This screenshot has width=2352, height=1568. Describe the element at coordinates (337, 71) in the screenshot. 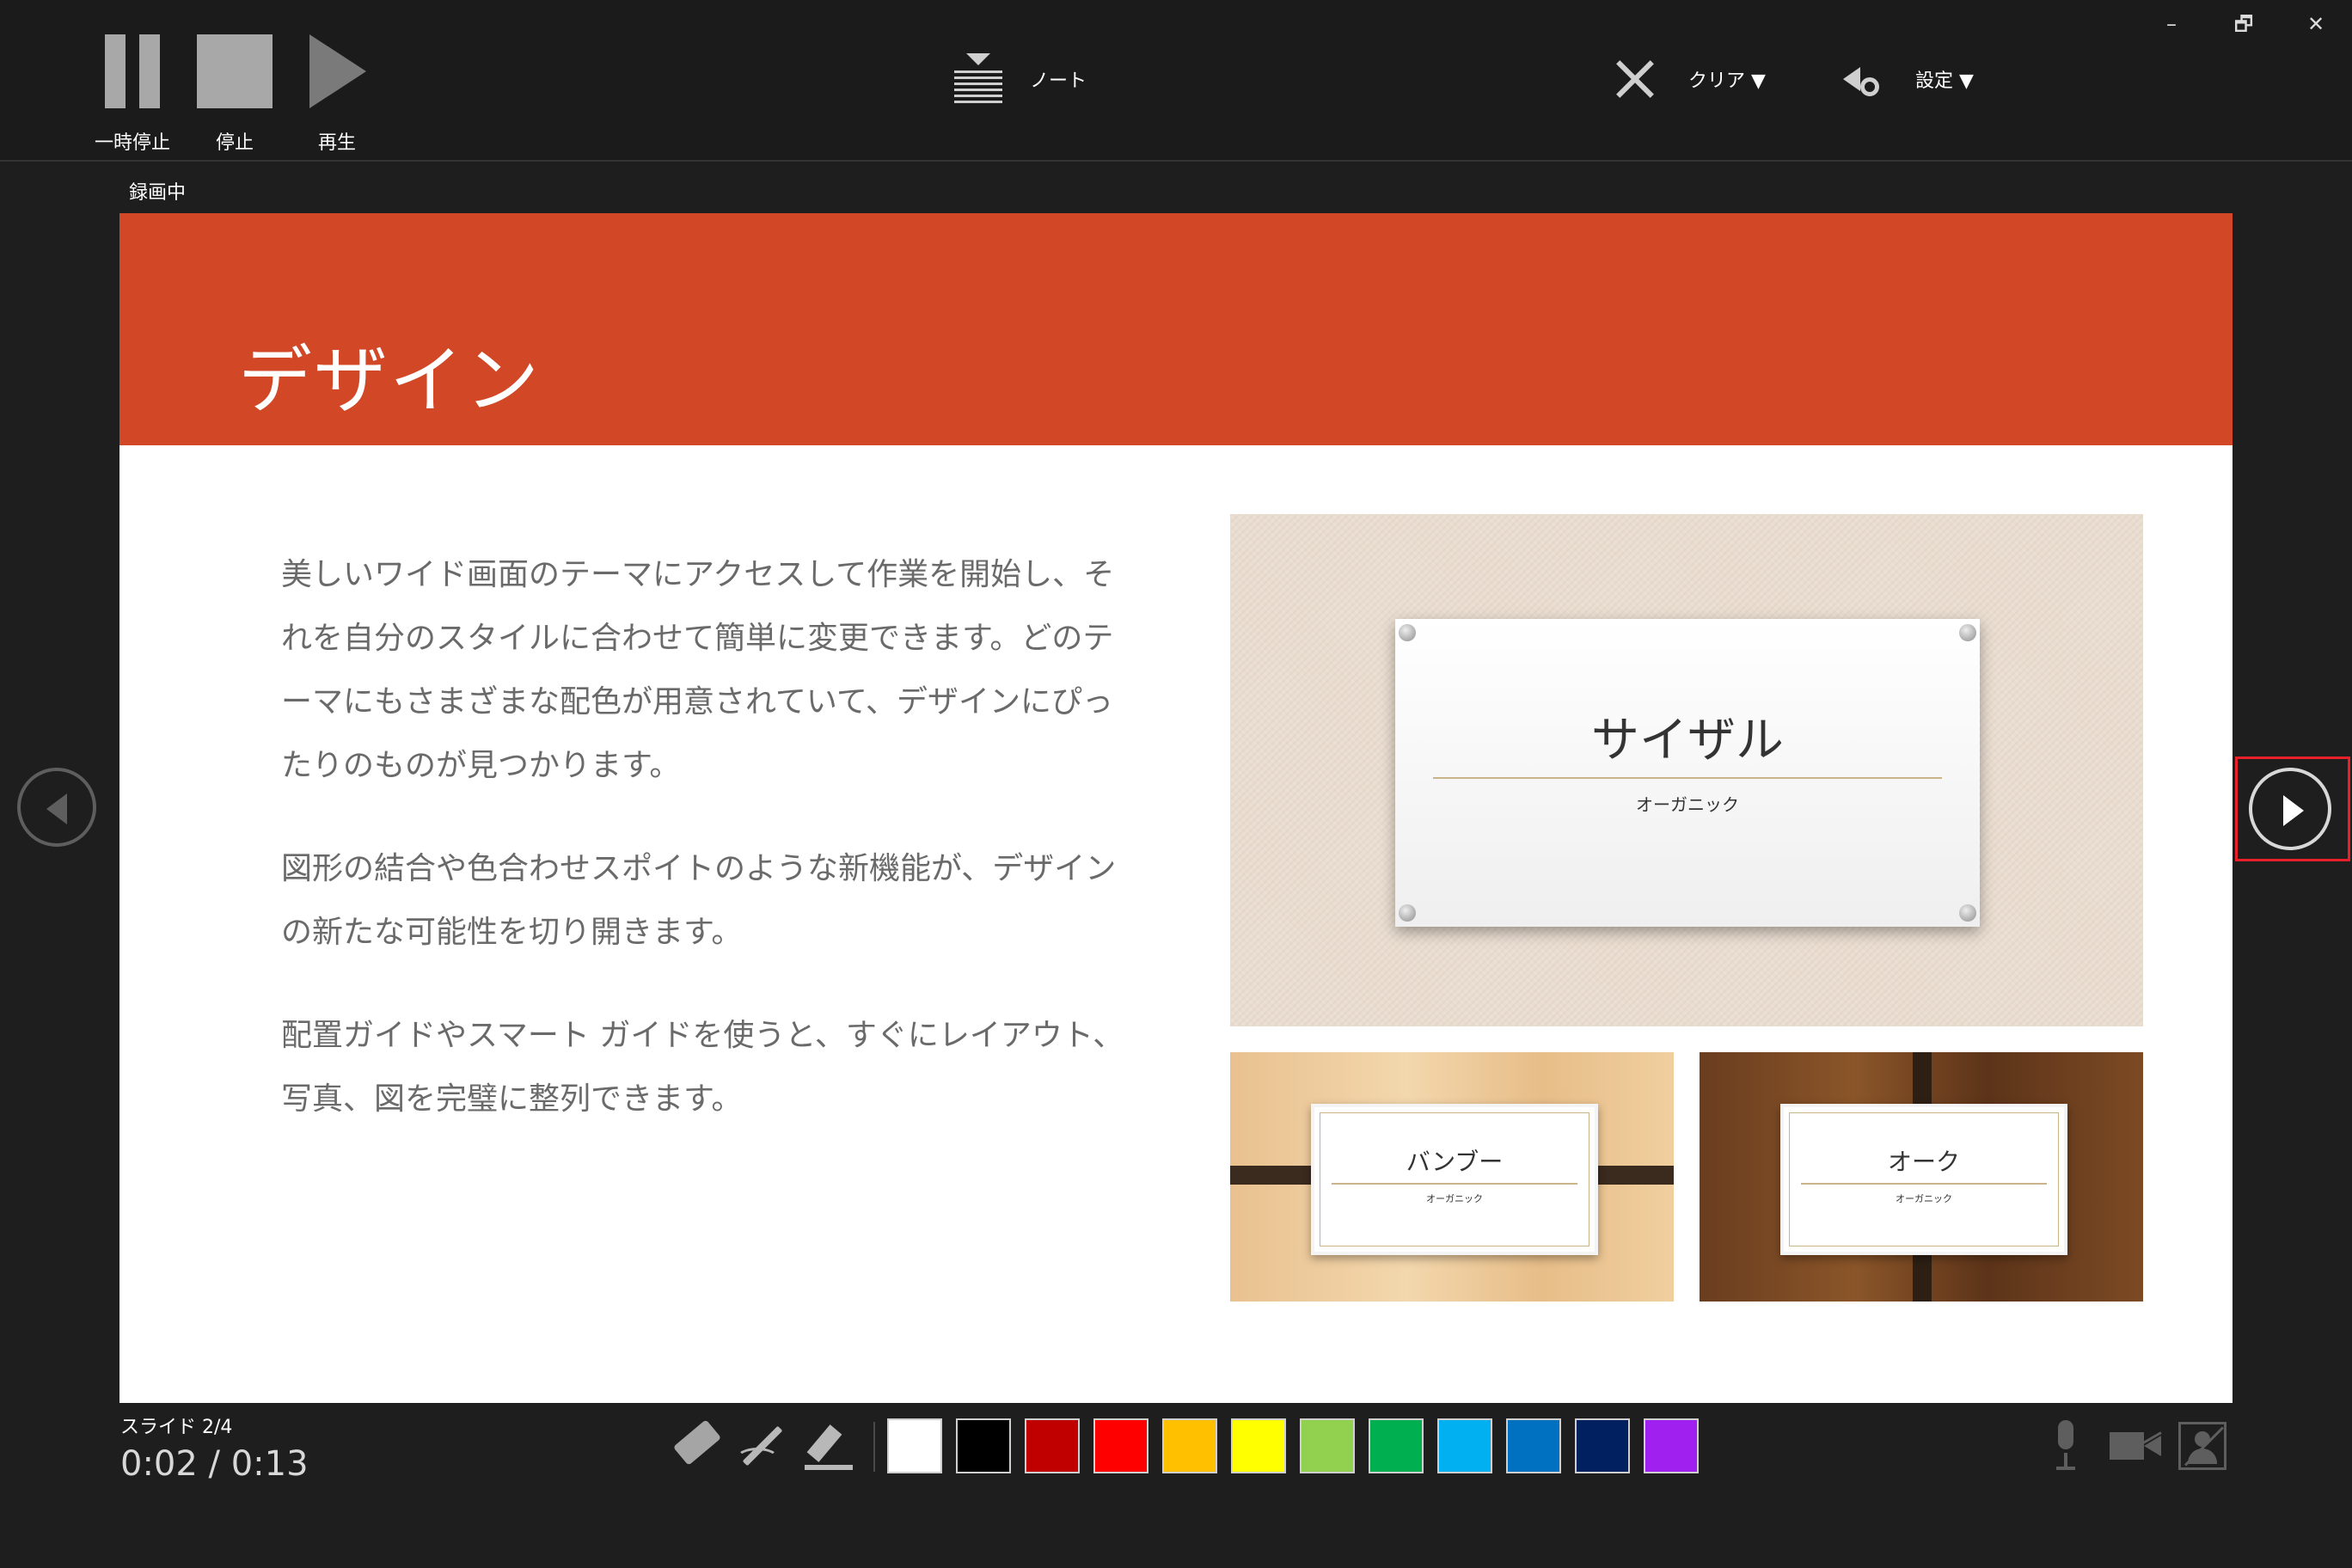

I see `play-icon` at that location.